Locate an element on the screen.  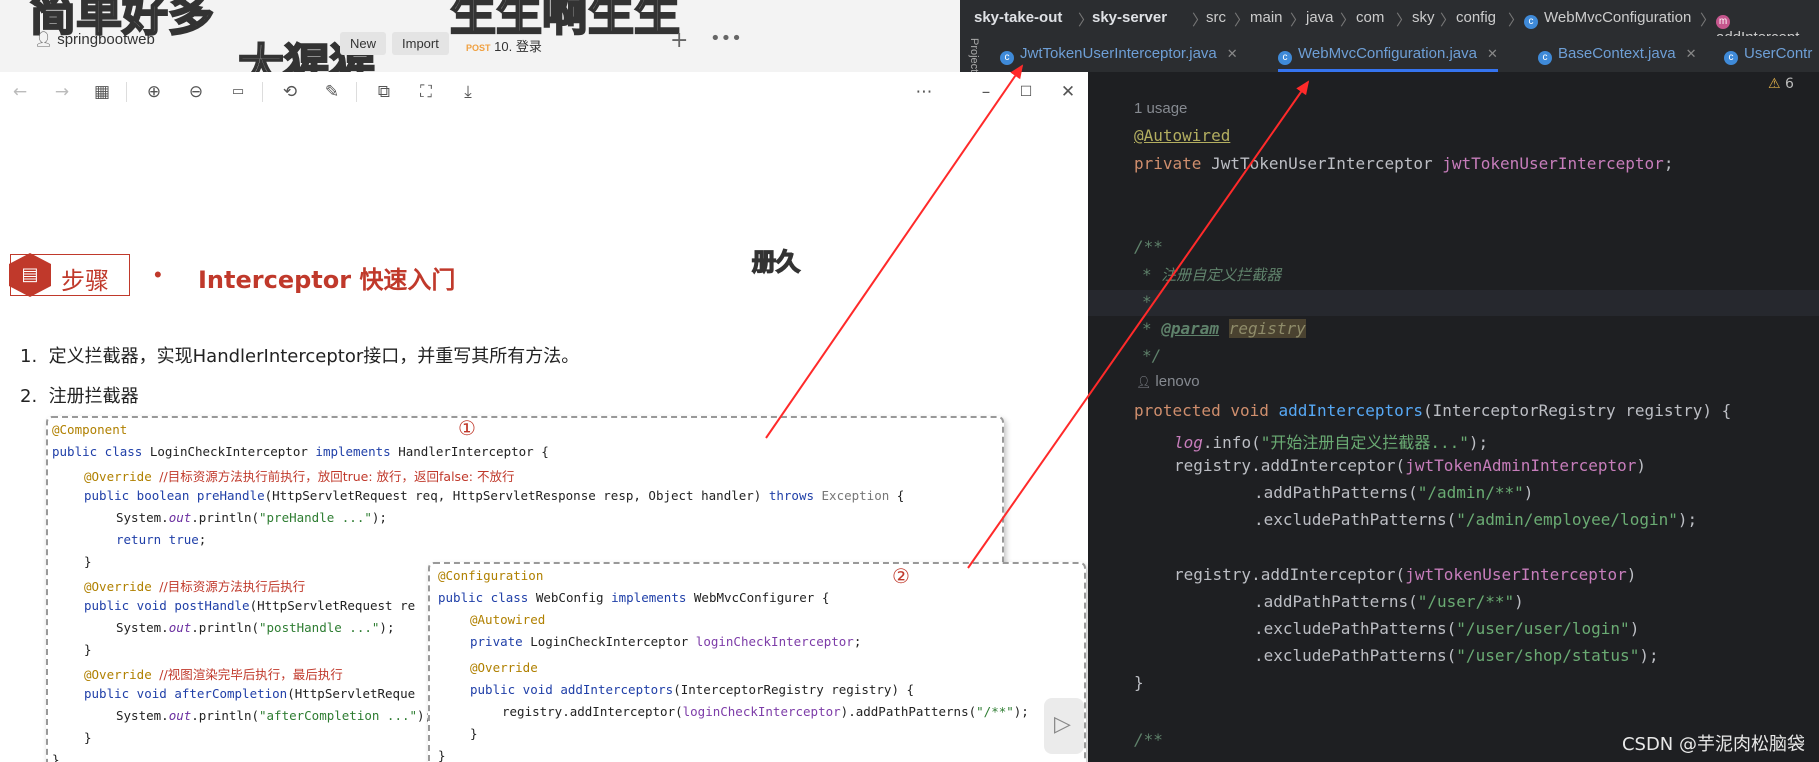
arrow-to-user-interceptor-tab is located at coordinates (894, 251).